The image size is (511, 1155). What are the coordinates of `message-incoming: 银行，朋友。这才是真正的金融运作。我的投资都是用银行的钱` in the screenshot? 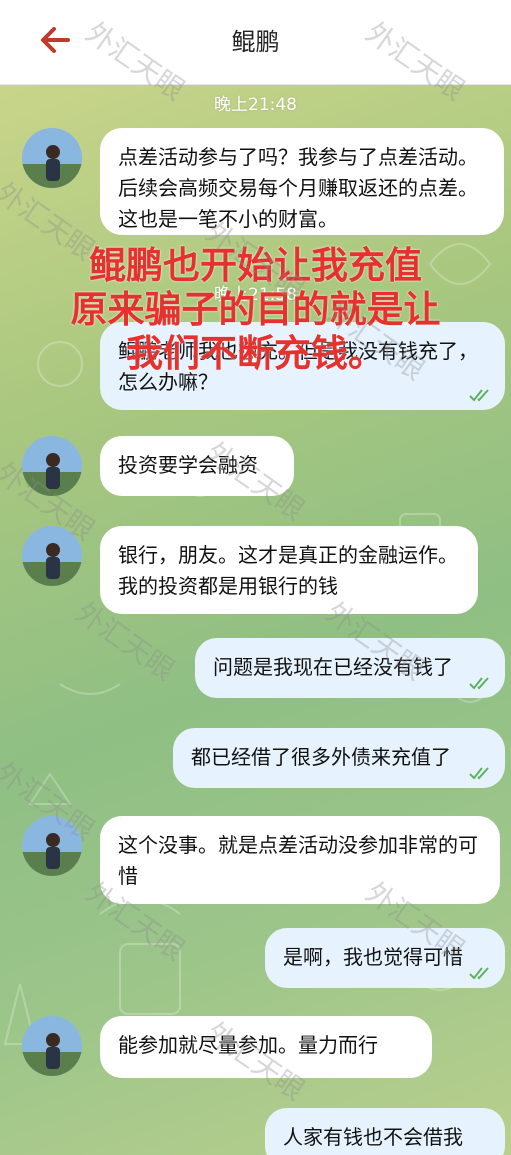 It's located at (289, 570).